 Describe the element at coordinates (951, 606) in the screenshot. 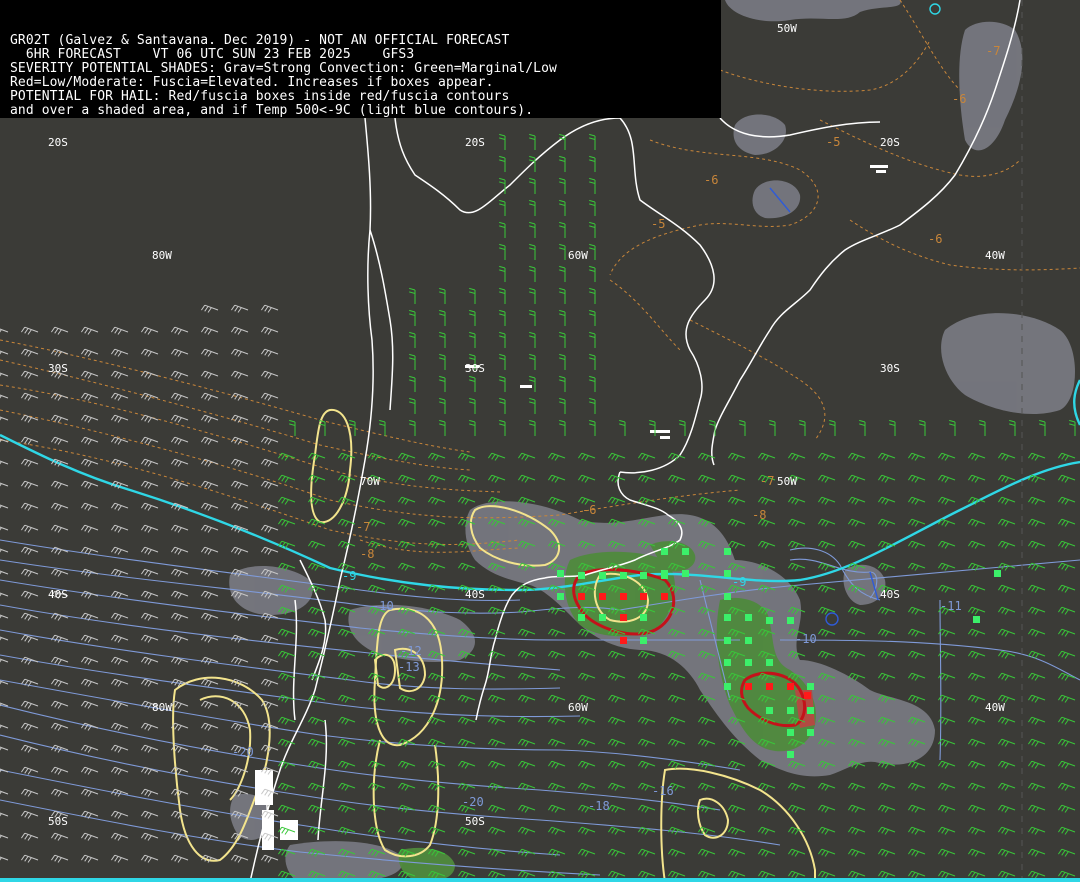

I see `contour-label: -11` at that location.